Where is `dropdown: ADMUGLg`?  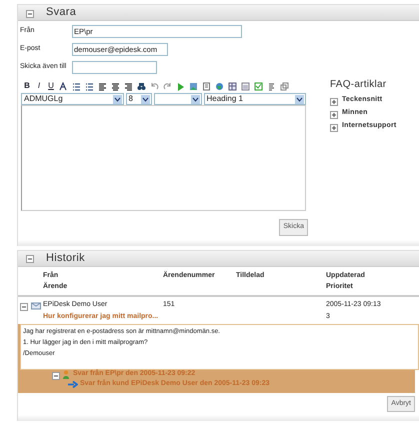
dropdown: ADMUGLg is located at coordinates (72, 99).